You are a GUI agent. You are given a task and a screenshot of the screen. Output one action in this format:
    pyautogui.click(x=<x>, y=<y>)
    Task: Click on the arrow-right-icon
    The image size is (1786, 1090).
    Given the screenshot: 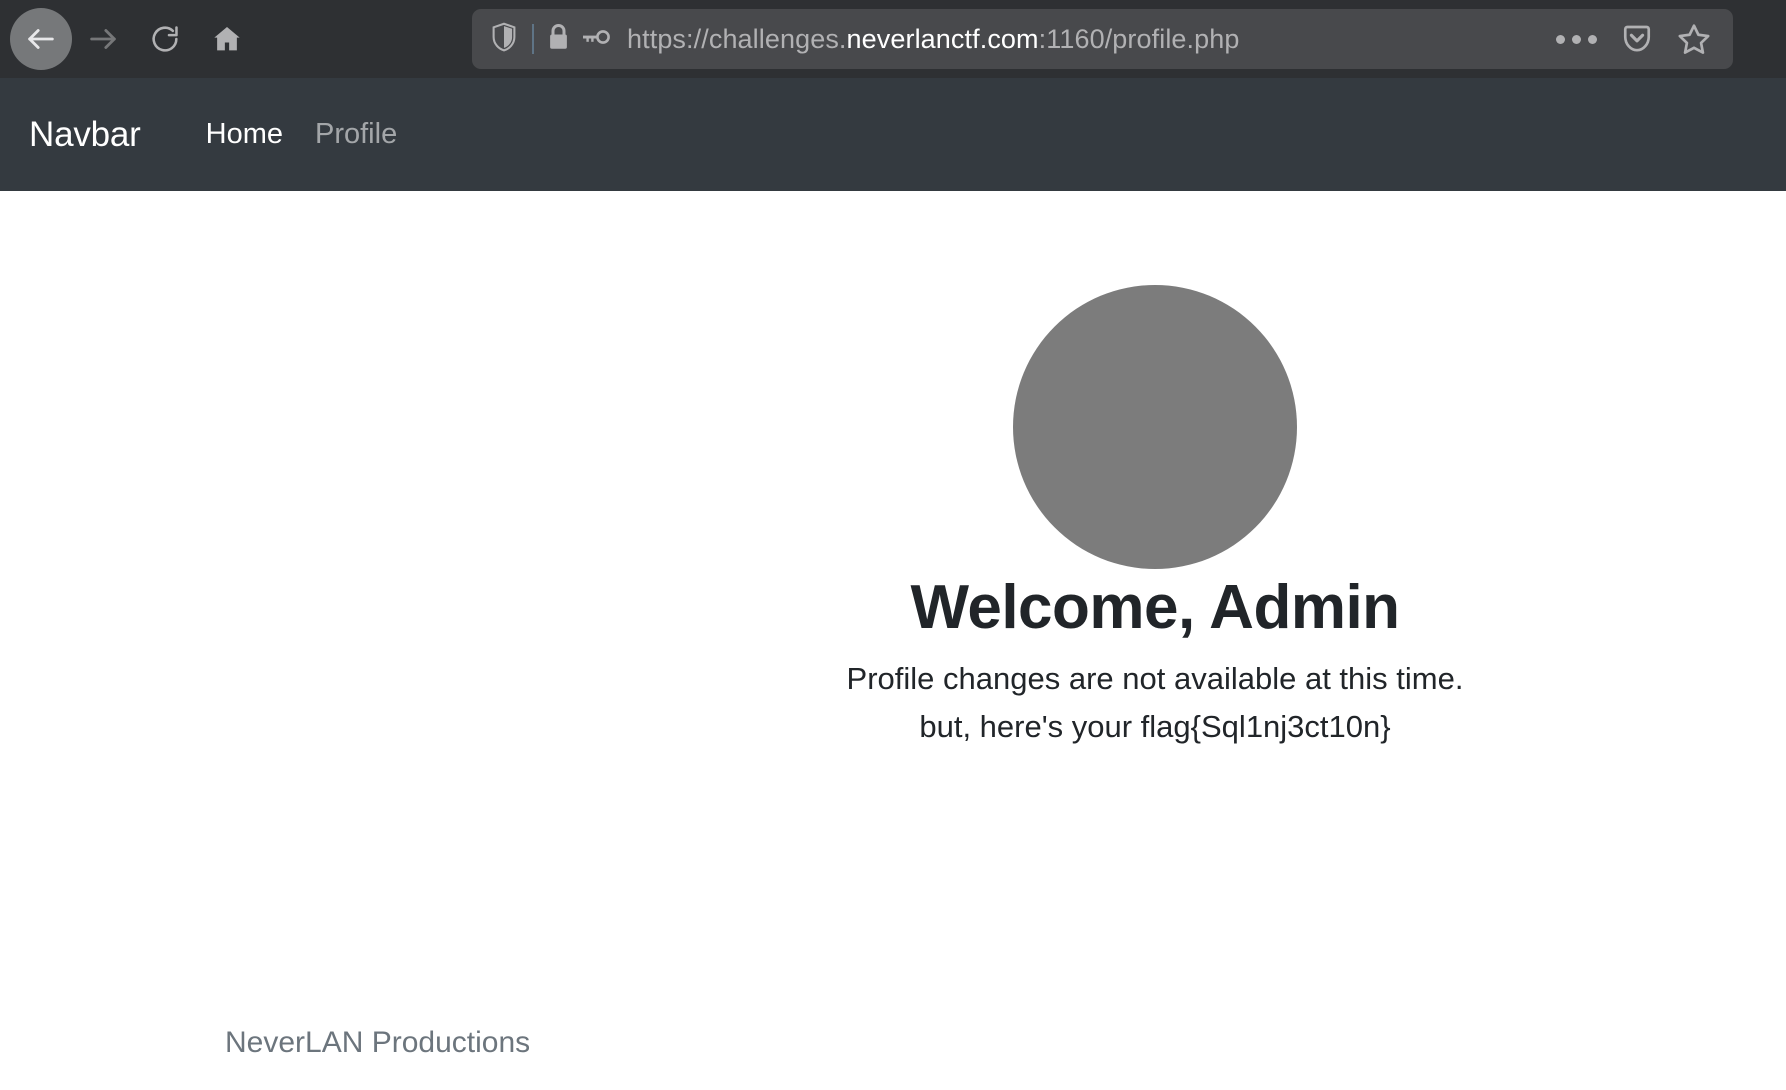 What is the action you would take?
    pyautogui.click(x=103, y=39)
    